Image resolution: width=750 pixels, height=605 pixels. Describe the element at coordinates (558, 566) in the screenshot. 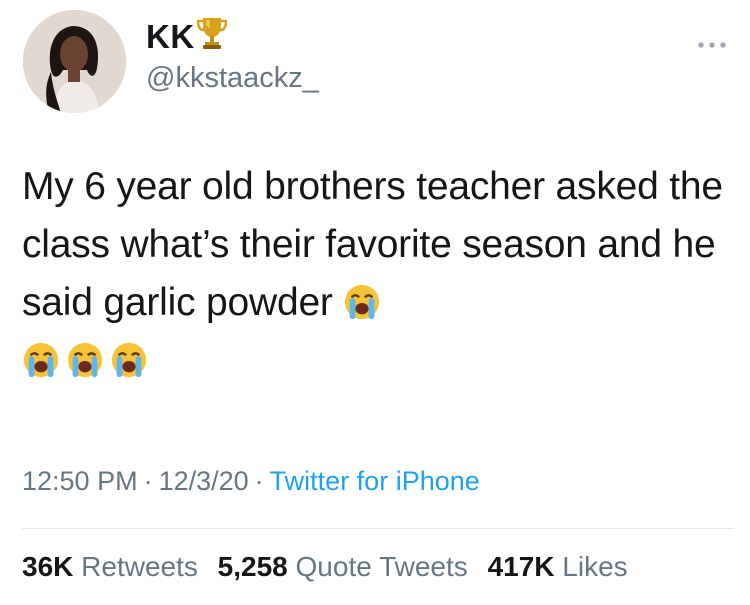

I see `likes-stat: 417K Likes` at that location.